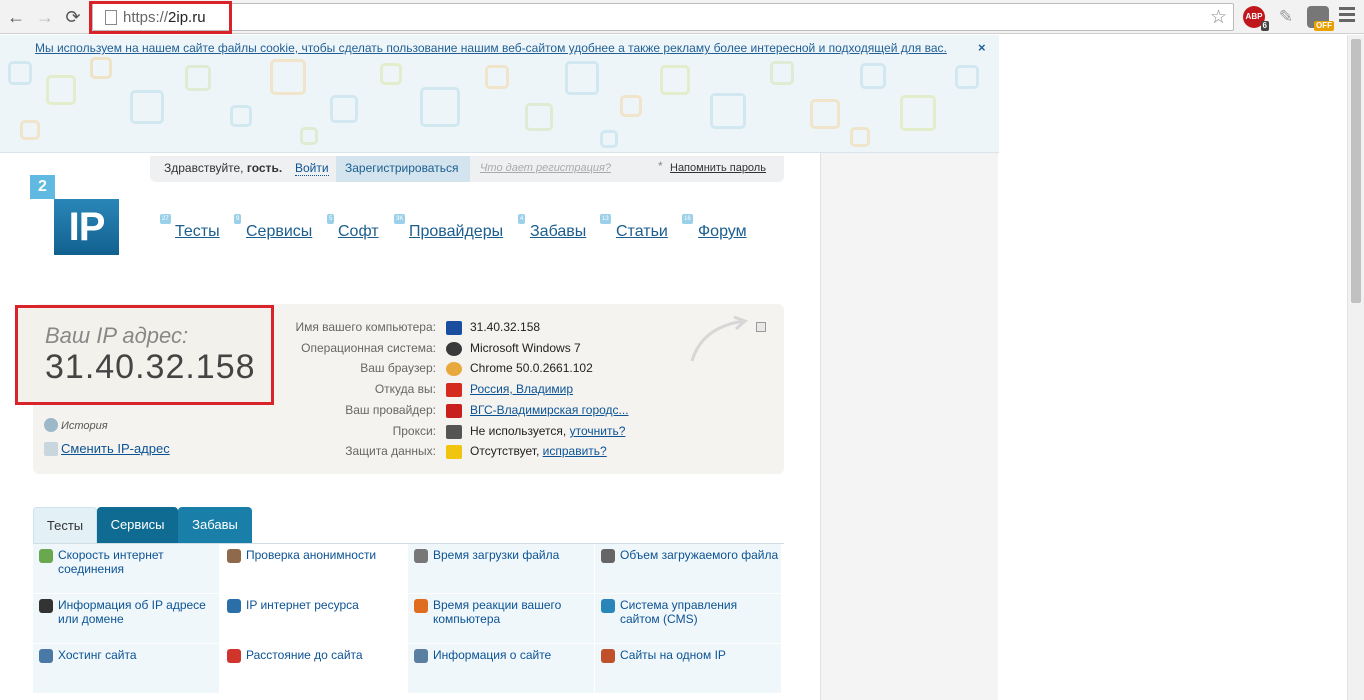 The image size is (1364, 700). I want to click on info-row-label: Прокси:, so click(414, 431).